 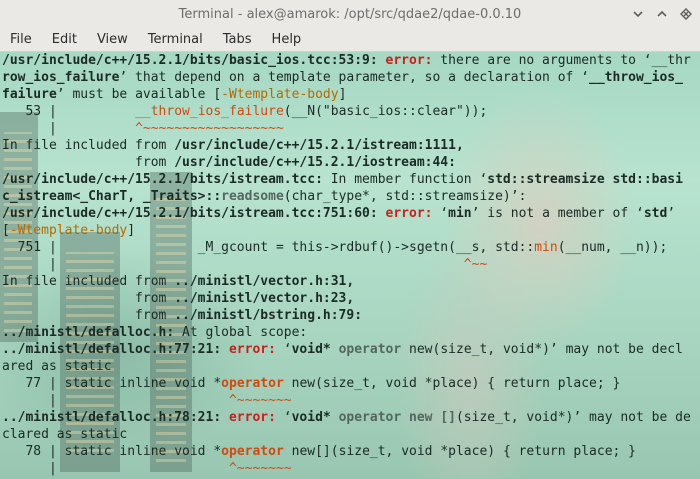 I want to click on menu-terminal: Terminal, so click(x=175, y=39).